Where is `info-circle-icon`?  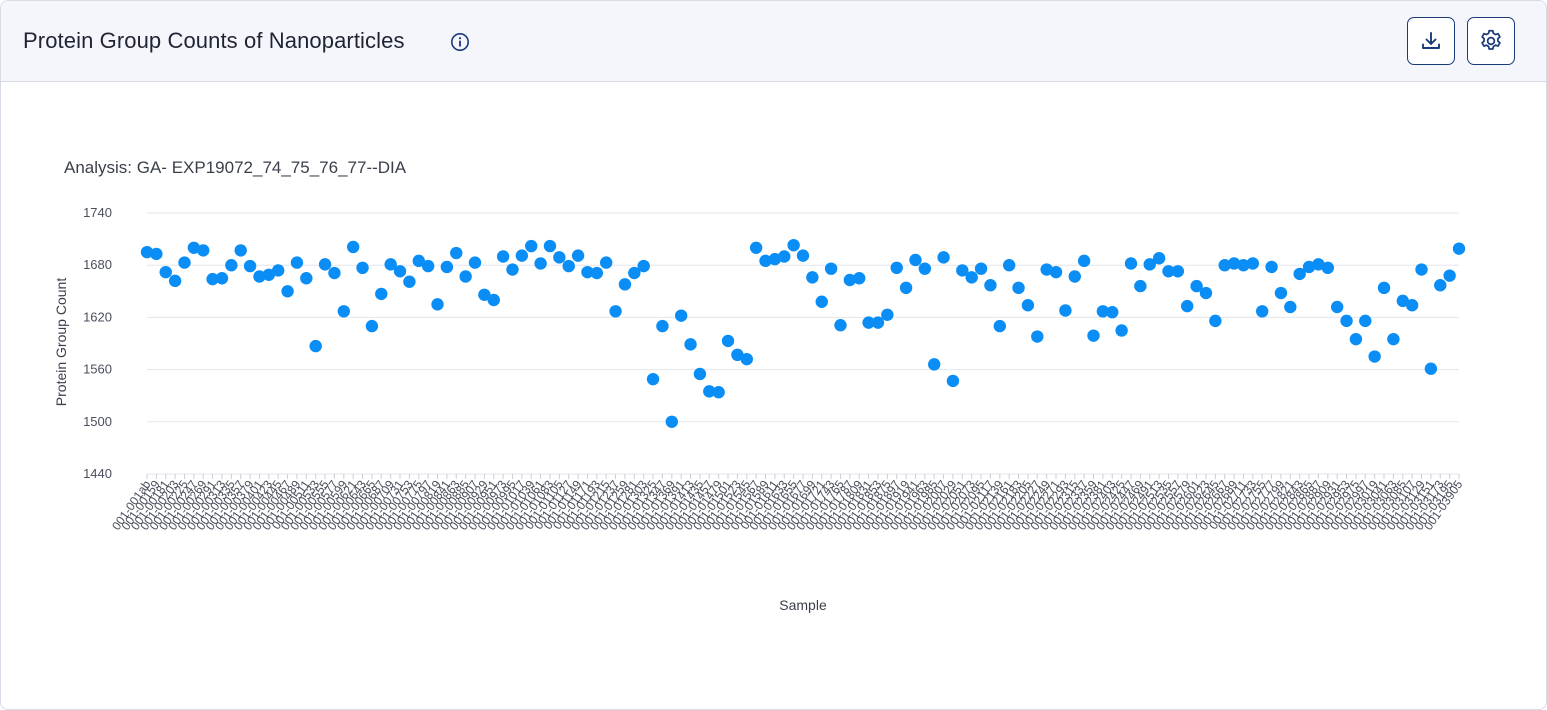 info-circle-icon is located at coordinates (460, 42).